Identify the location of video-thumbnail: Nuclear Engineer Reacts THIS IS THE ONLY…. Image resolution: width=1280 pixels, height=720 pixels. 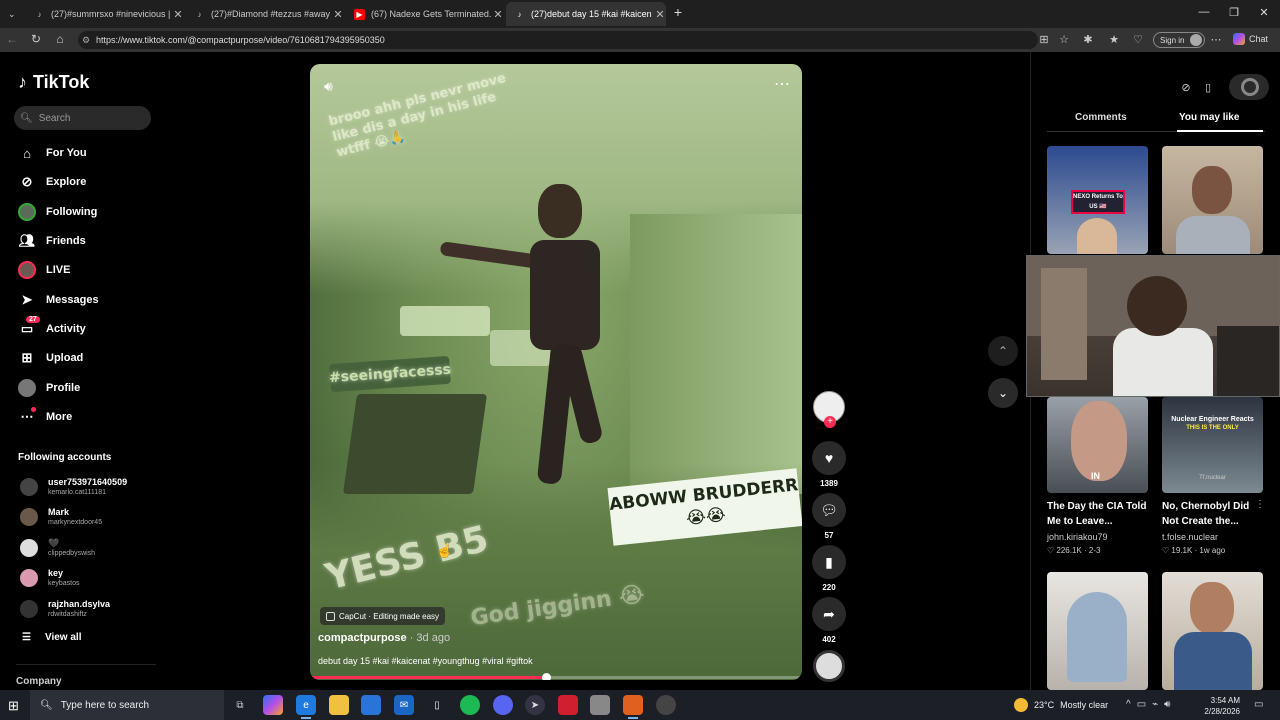
(1212, 445).